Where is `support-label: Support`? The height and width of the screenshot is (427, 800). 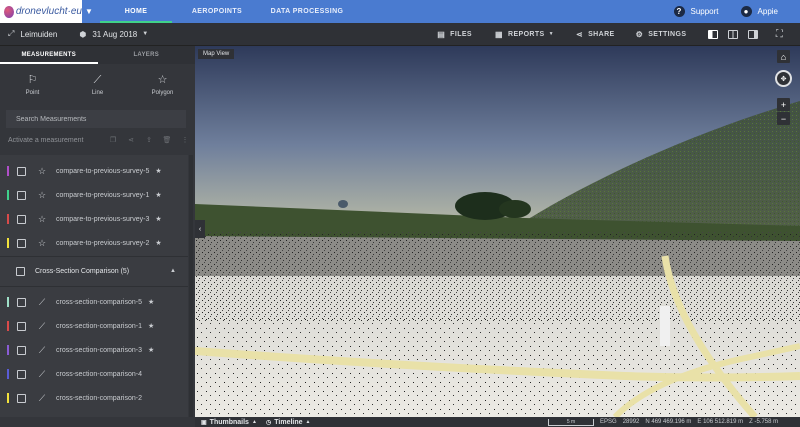
support-label: Support is located at coordinates (704, 11).